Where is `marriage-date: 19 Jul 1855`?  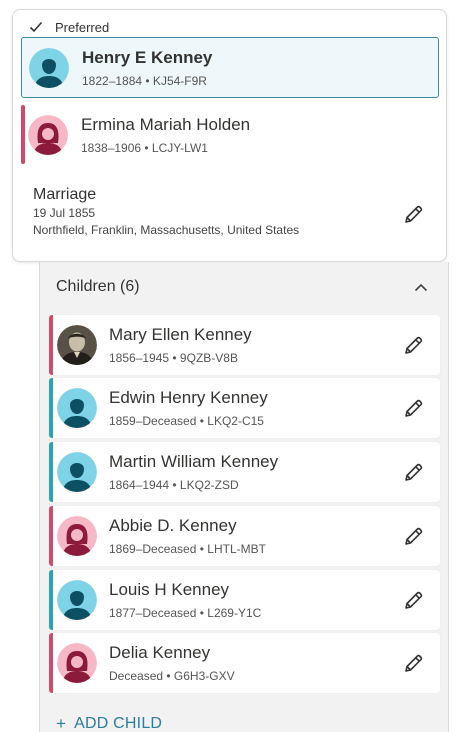 marriage-date: 19 Jul 1855 is located at coordinates (64, 213).